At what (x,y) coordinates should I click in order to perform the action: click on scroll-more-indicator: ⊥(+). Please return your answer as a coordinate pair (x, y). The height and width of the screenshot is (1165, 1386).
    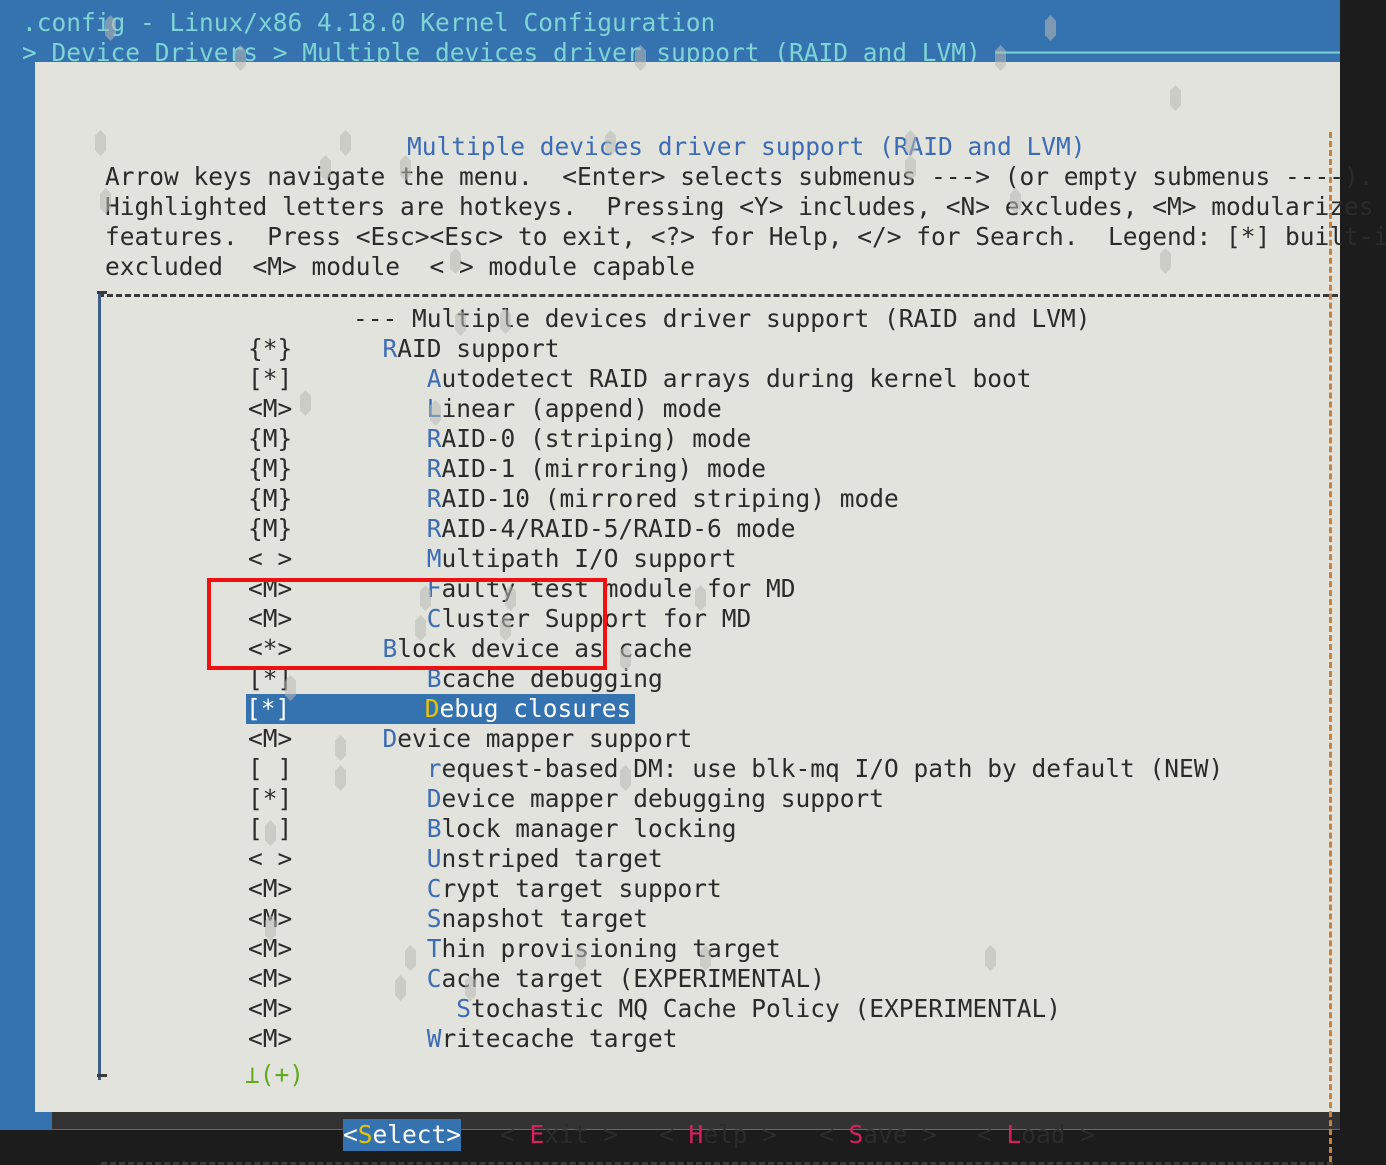
    Looking at the image, I should click on (275, 1074).